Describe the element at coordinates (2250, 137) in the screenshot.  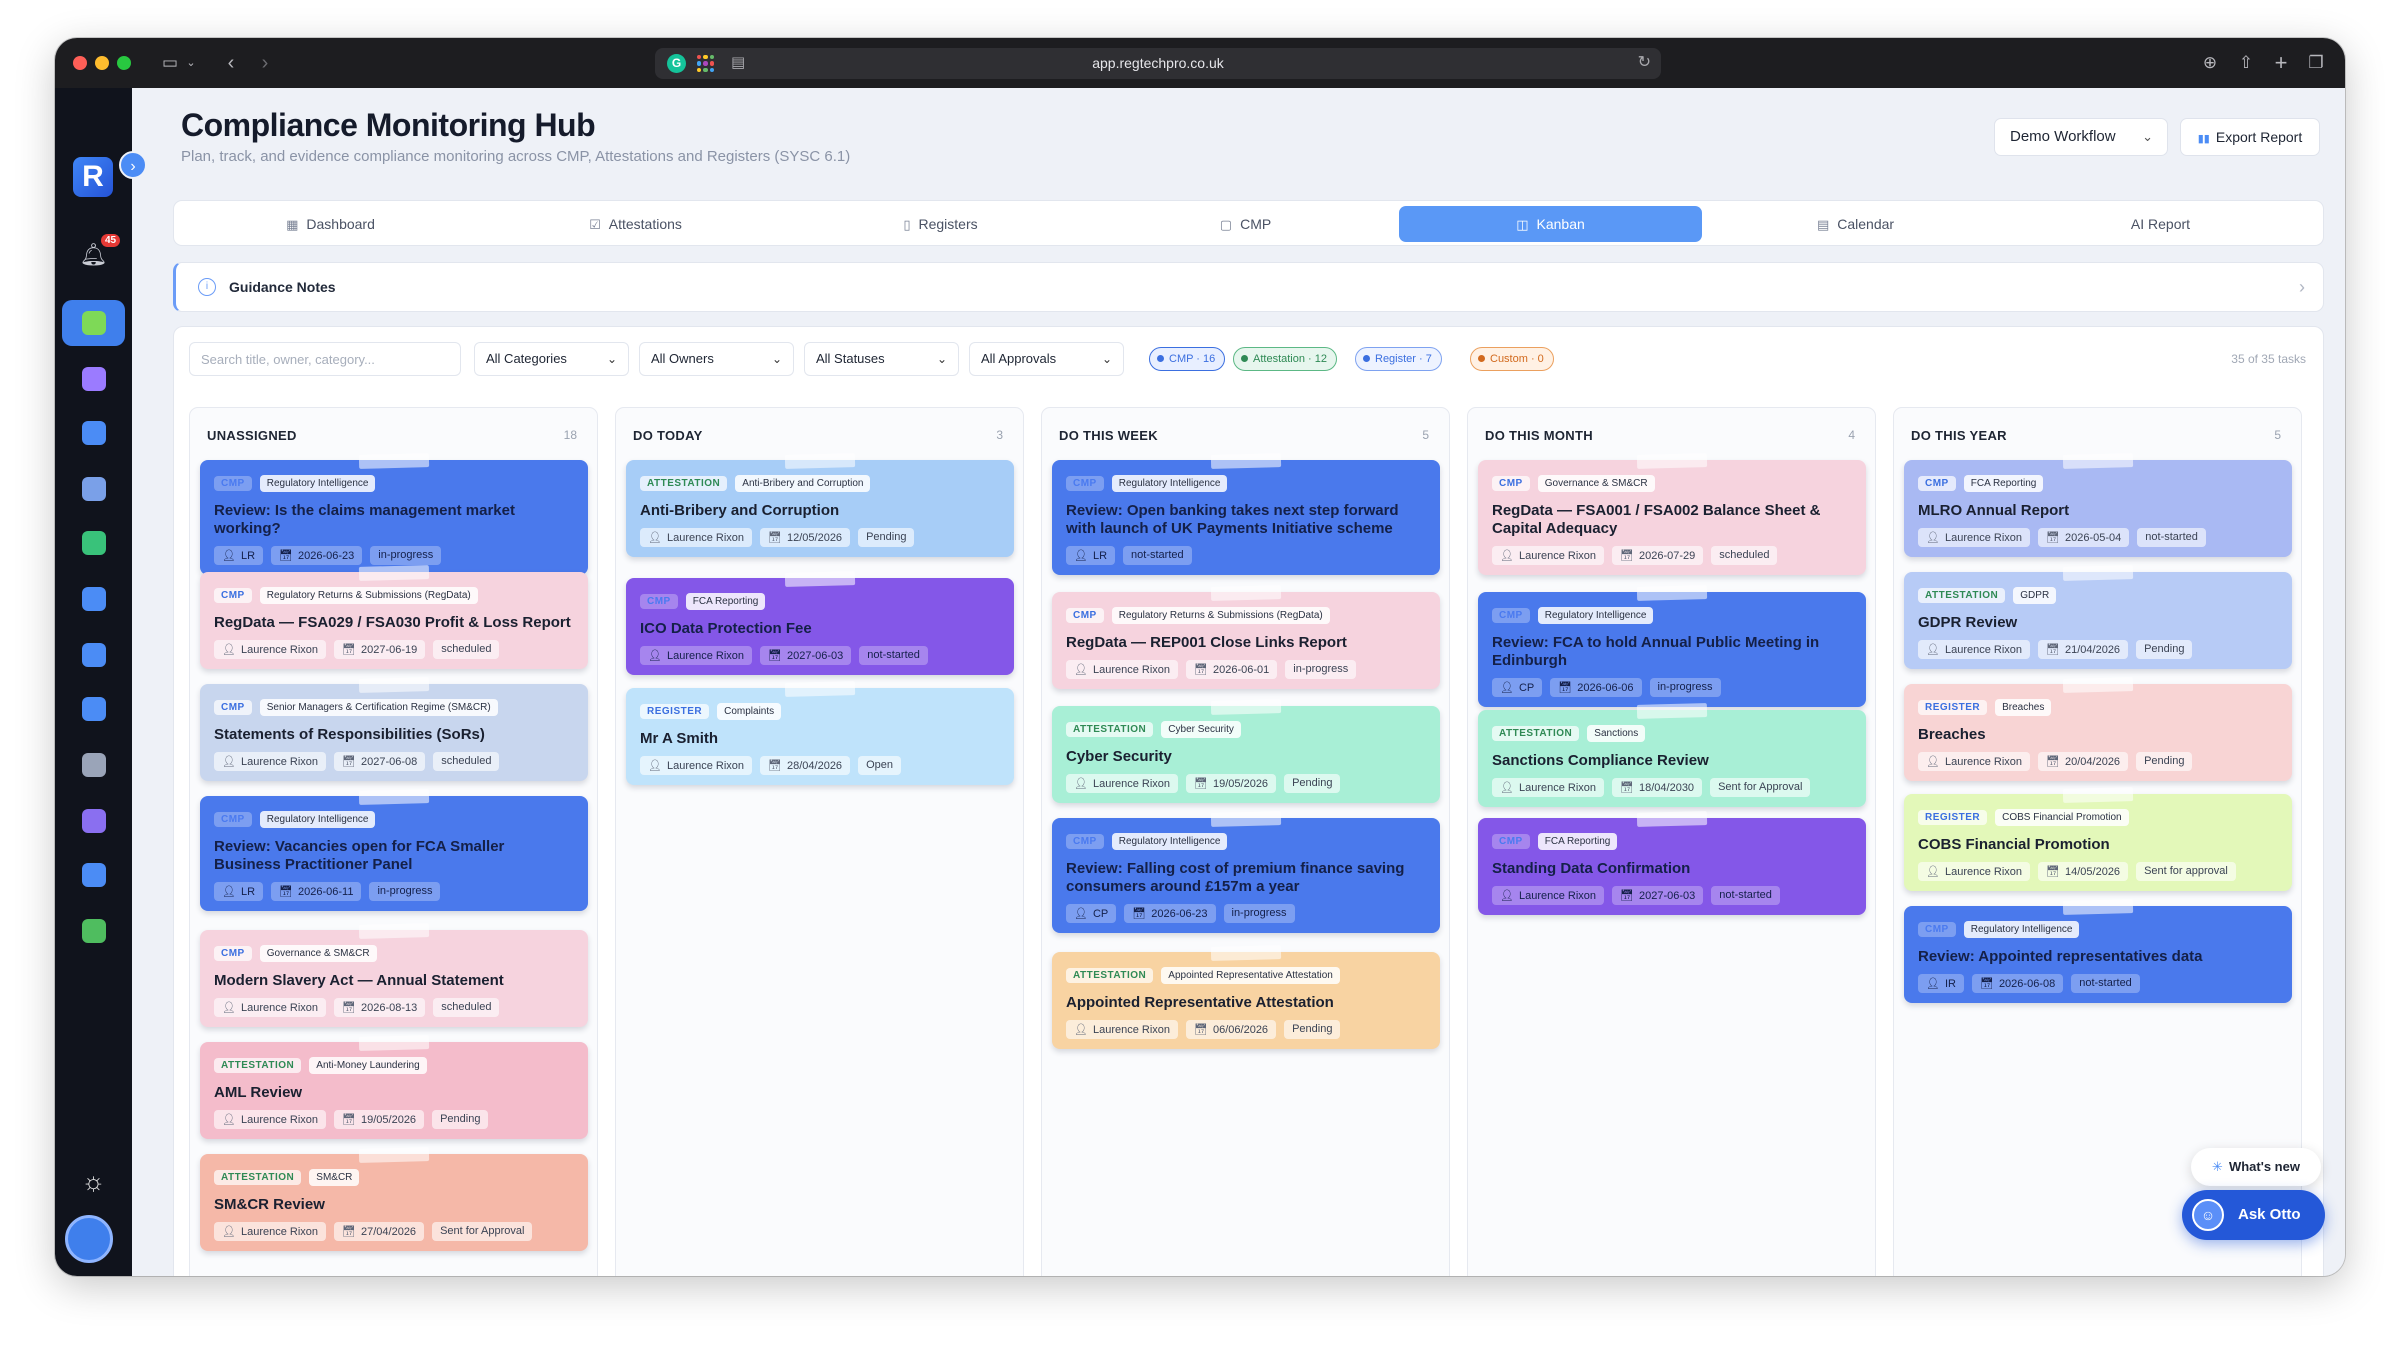
I see `export-report-button: ▮▮ Export Report` at that location.